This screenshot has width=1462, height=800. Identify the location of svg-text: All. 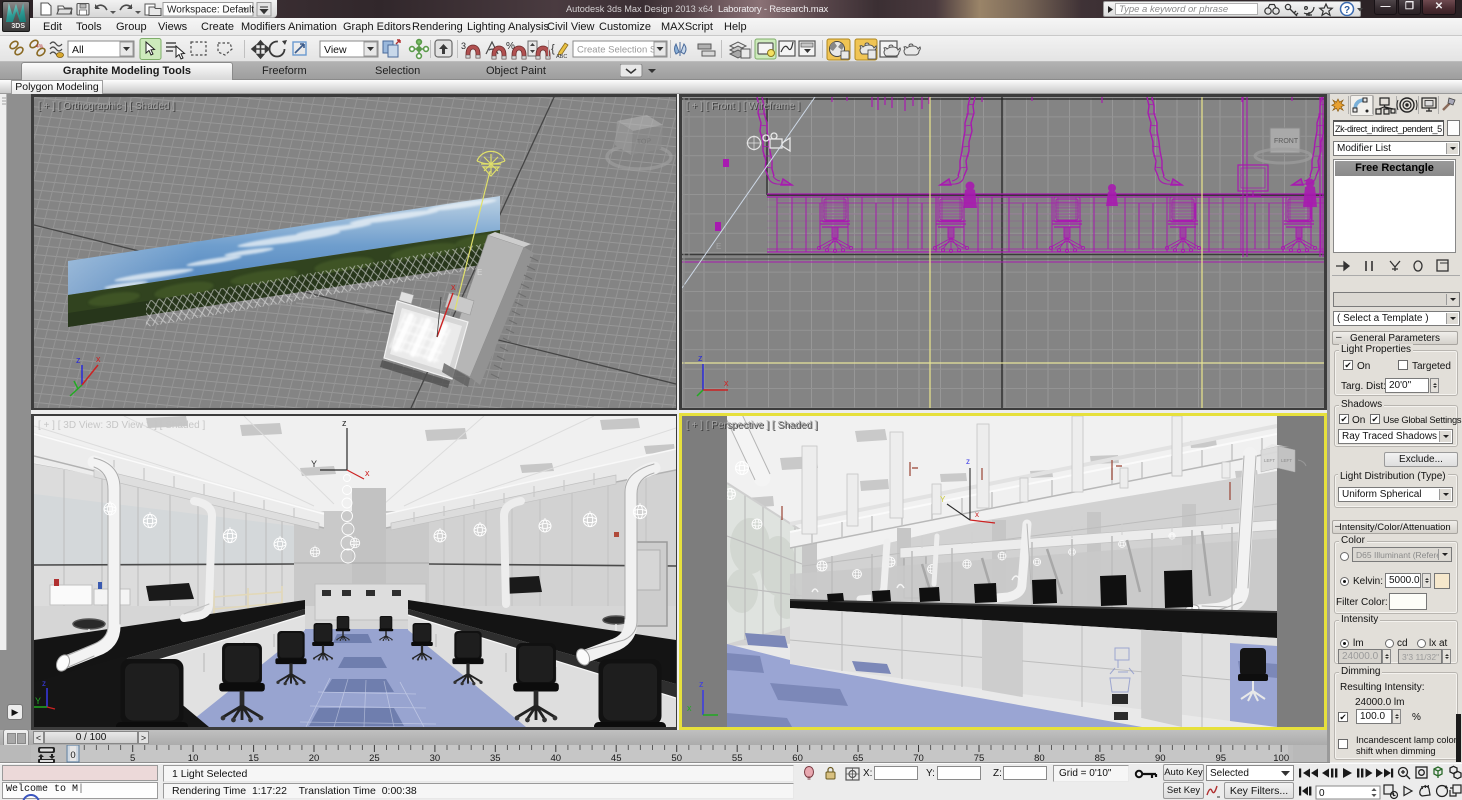
(78, 50).